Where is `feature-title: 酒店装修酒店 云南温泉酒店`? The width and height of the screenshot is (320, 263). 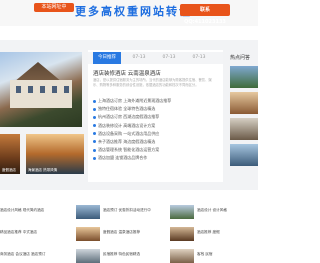
feature-title: 酒店装修酒店 云南温泉酒店 is located at coordinates (127, 73).